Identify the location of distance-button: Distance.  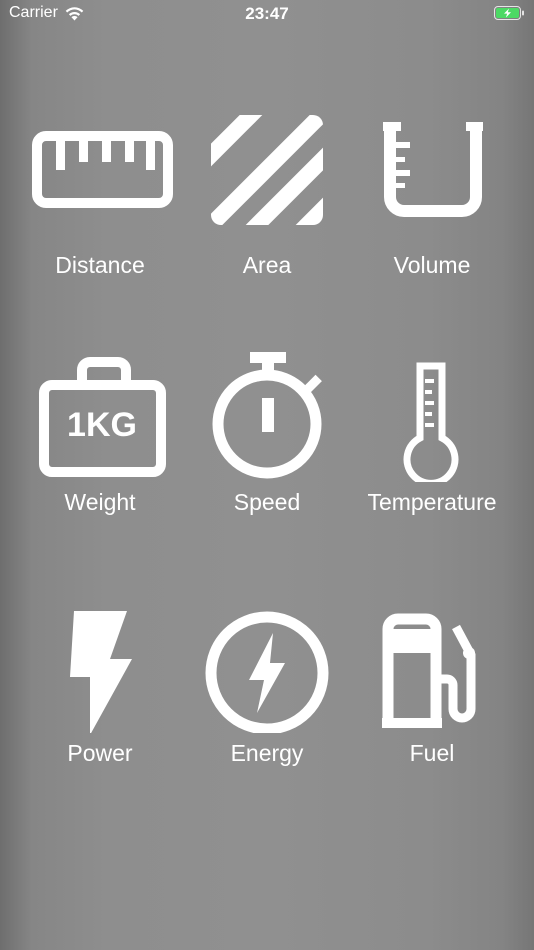
(100, 215).